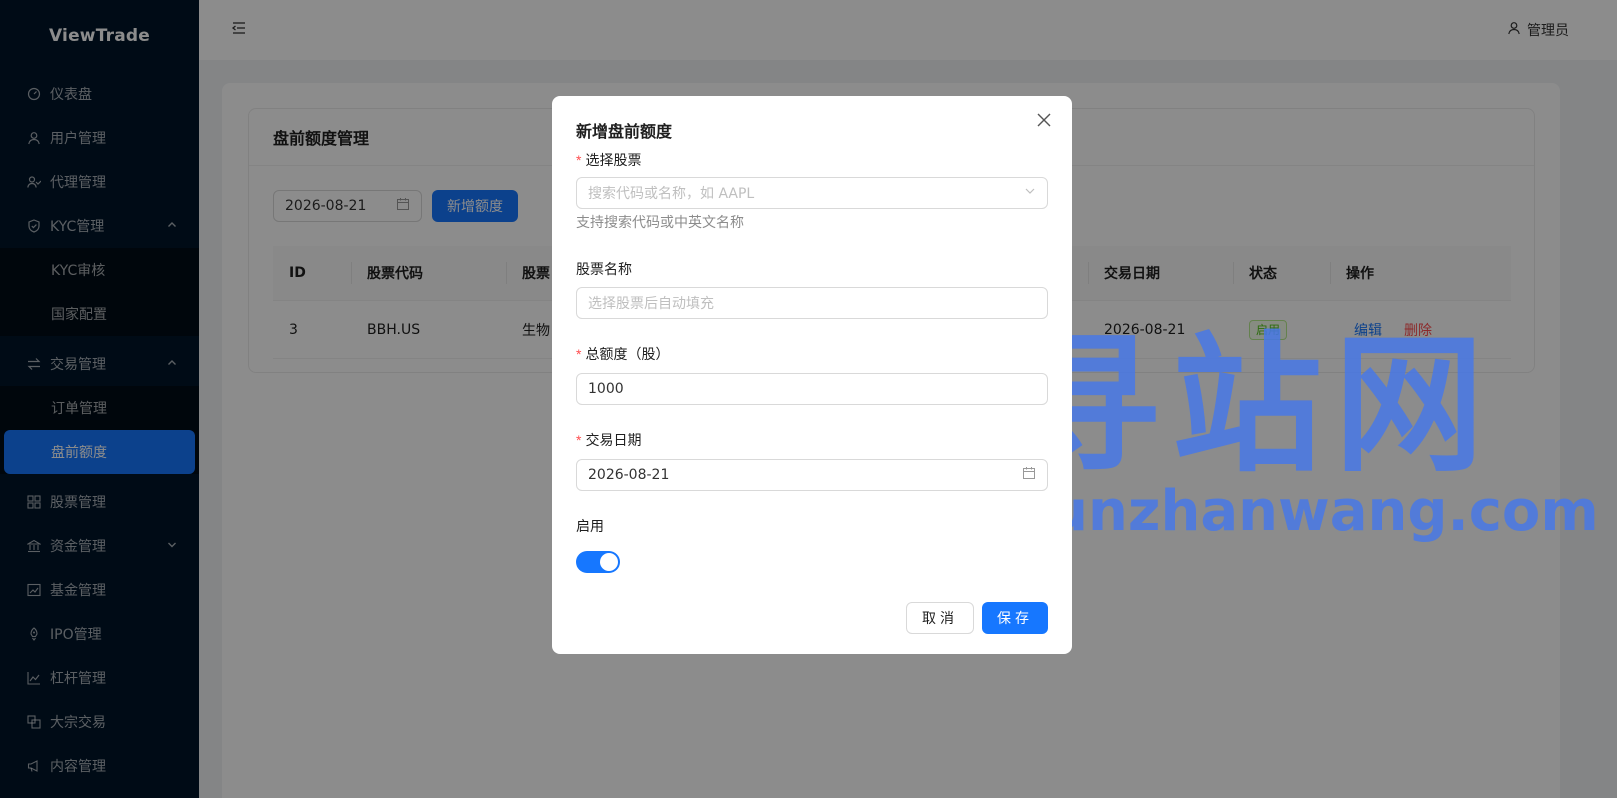 The width and height of the screenshot is (1617, 798). I want to click on trade-date-label: * 交易日期, so click(609, 440).